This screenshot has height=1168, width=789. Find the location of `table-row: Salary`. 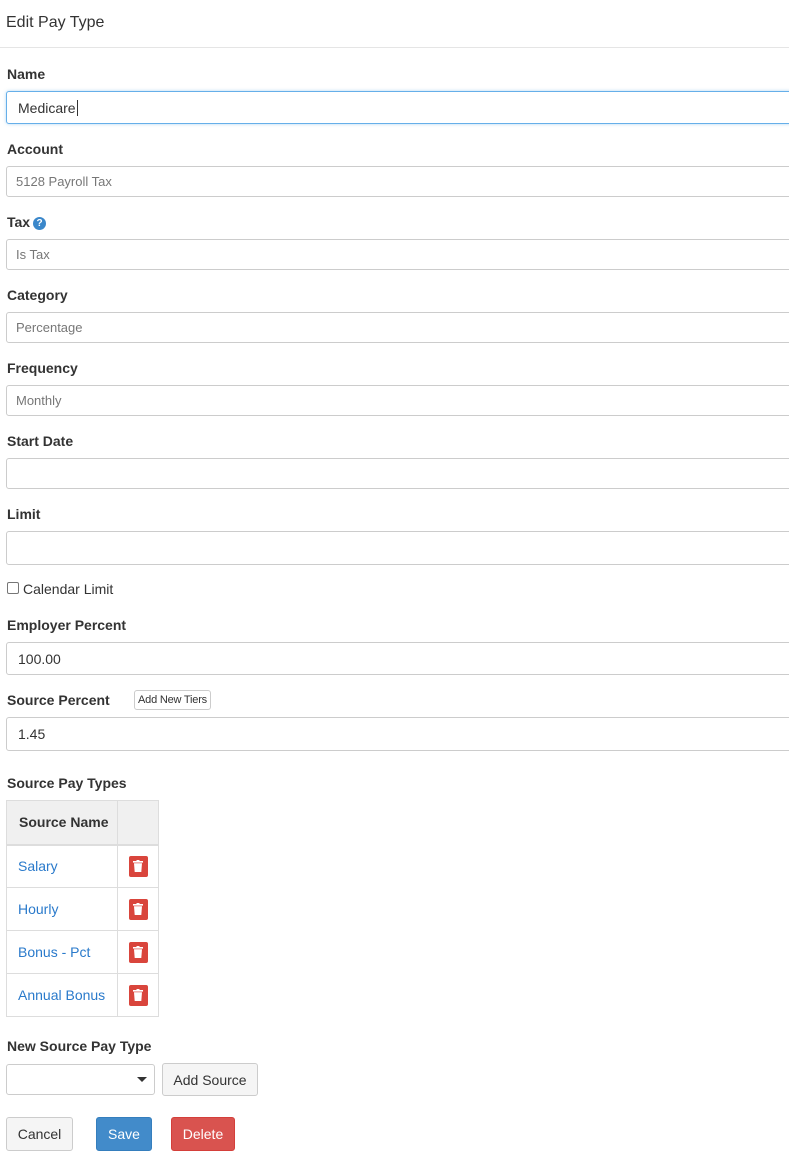

table-row: Salary is located at coordinates (82, 866).